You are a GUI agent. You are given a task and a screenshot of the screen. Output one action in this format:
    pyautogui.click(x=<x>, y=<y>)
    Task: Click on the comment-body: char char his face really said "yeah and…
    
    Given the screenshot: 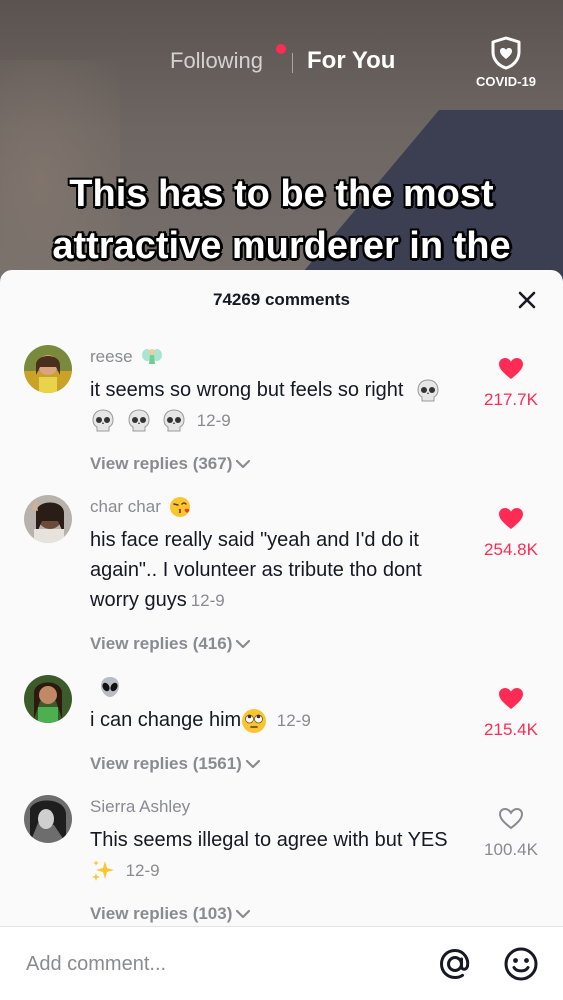 What is the action you would take?
    pyautogui.click(x=290, y=574)
    